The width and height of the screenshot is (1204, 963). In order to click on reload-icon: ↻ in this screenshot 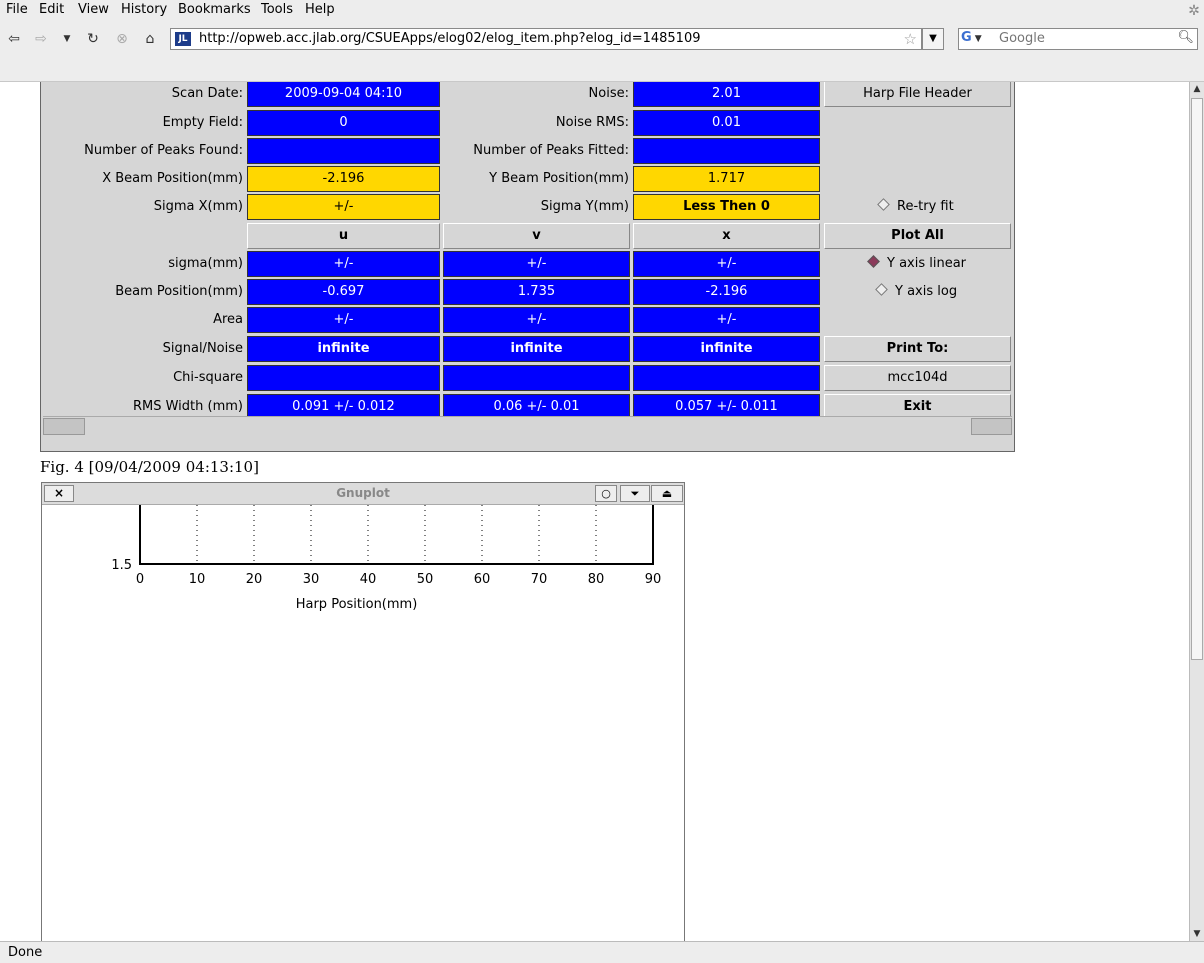, I will do `click(93, 39)`.